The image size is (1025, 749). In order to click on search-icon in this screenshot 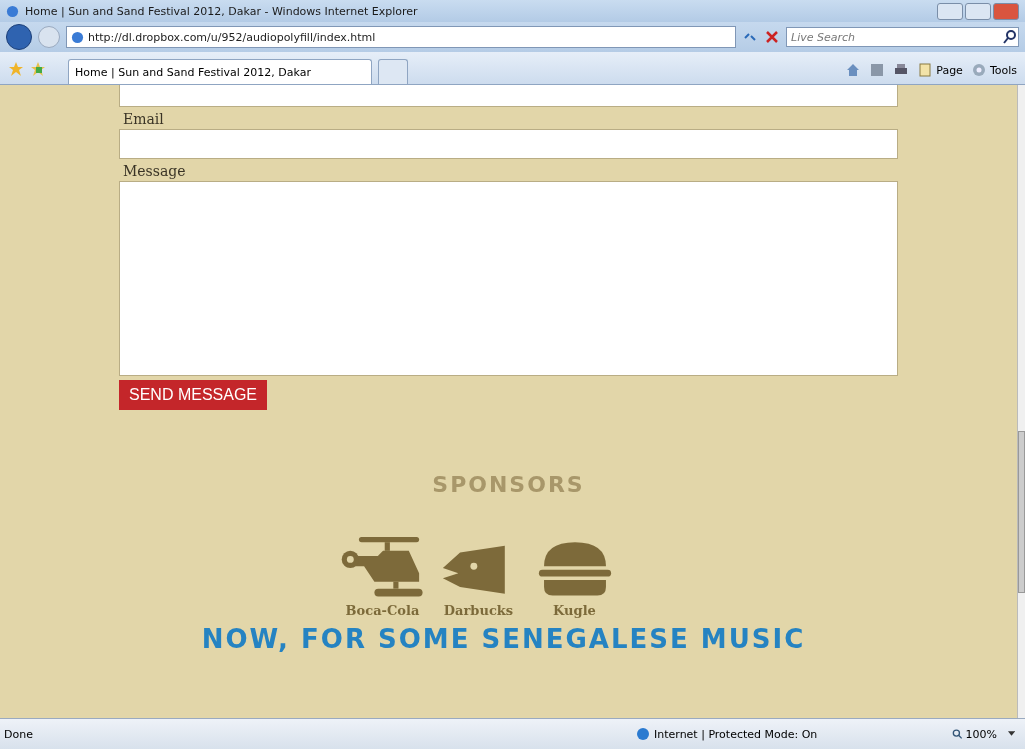, I will do `click(1010, 37)`.